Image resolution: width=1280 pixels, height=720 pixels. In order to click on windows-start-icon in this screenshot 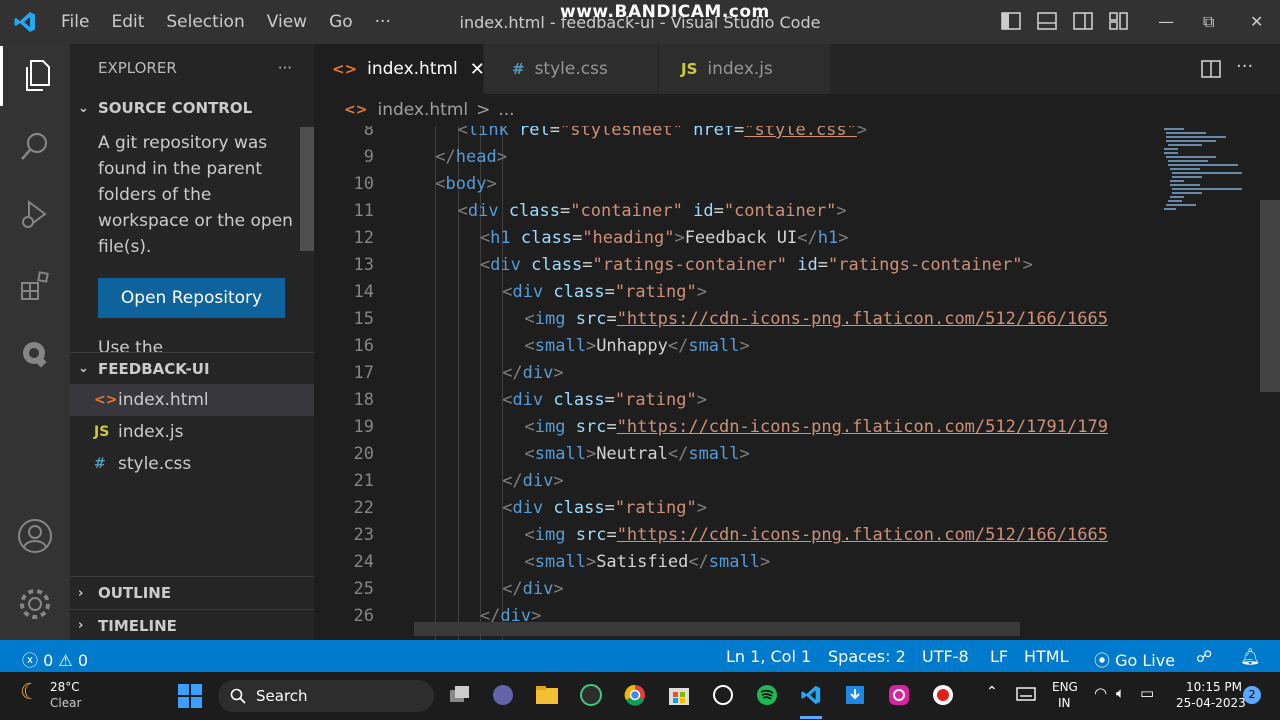, I will do `click(190, 698)`.